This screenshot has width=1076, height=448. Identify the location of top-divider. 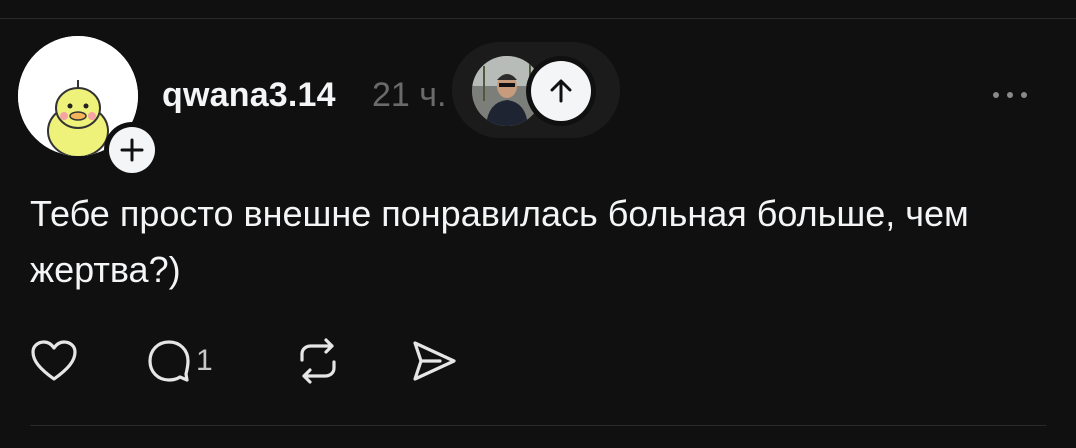
(538, 18).